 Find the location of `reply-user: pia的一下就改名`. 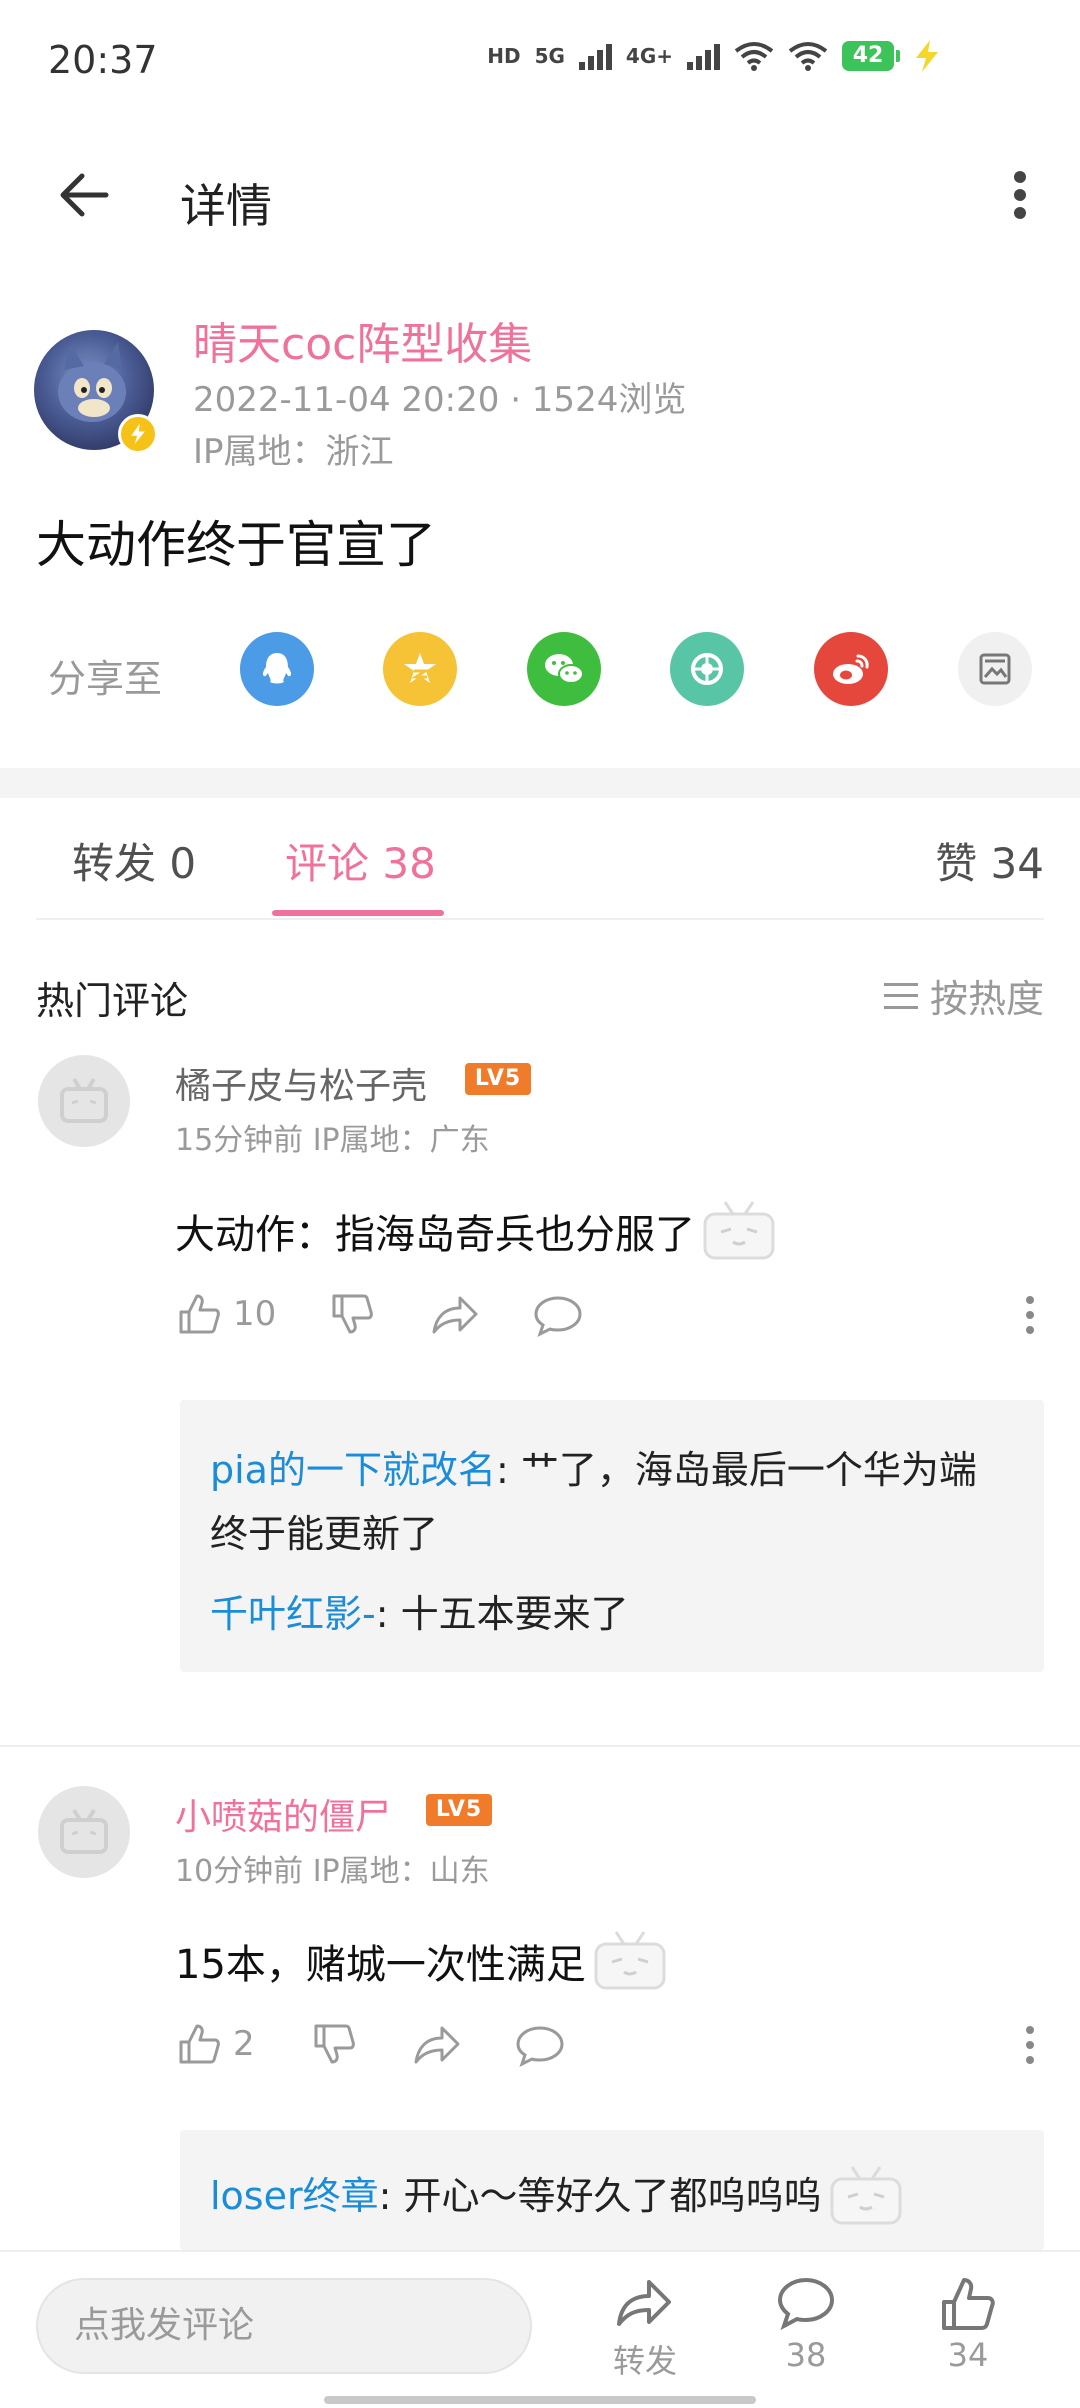

reply-user: pia的一下就改名 is located at coordinates (353, 1470).